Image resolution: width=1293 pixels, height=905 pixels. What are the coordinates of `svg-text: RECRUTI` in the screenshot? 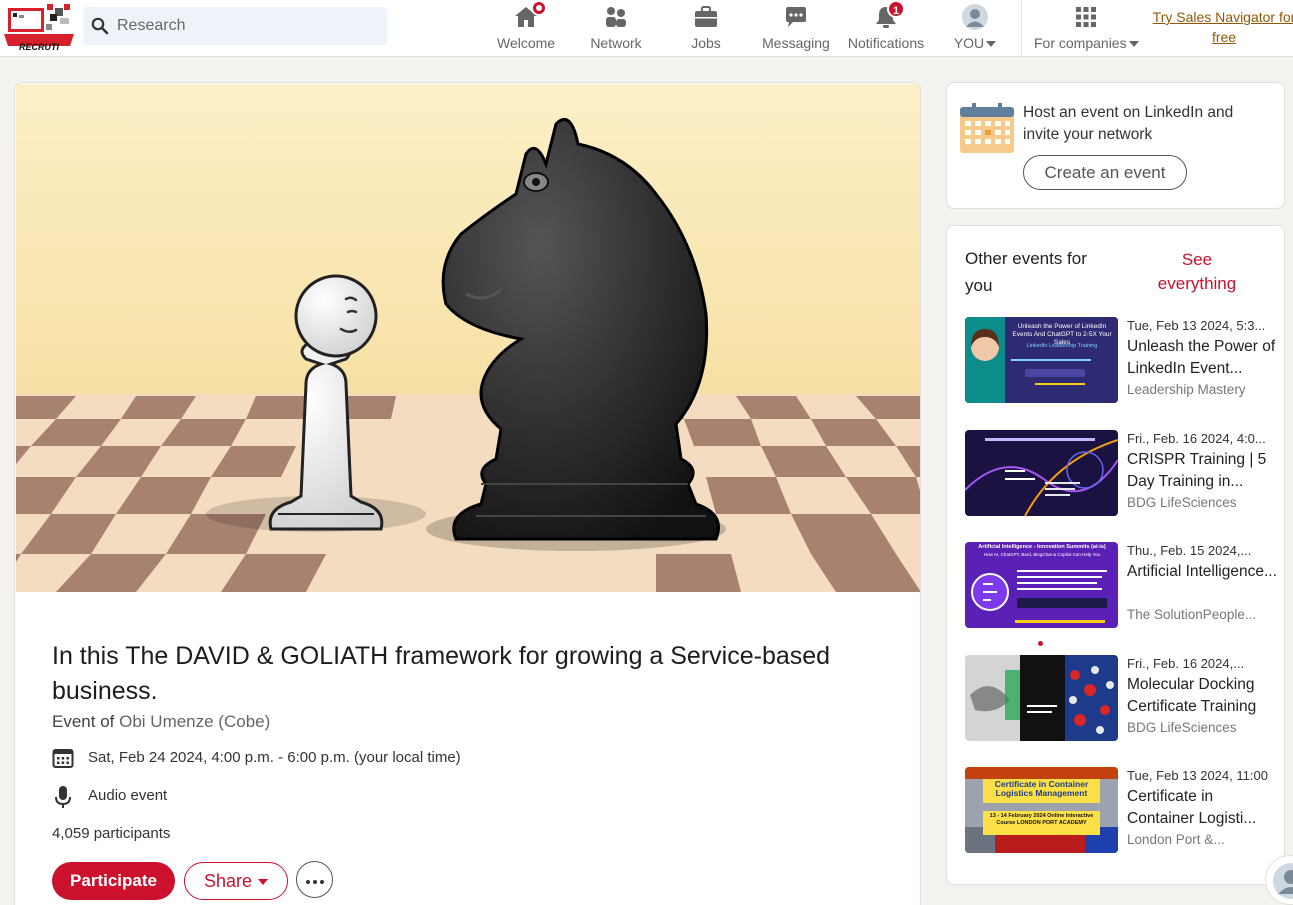 It's located at (39, 47).